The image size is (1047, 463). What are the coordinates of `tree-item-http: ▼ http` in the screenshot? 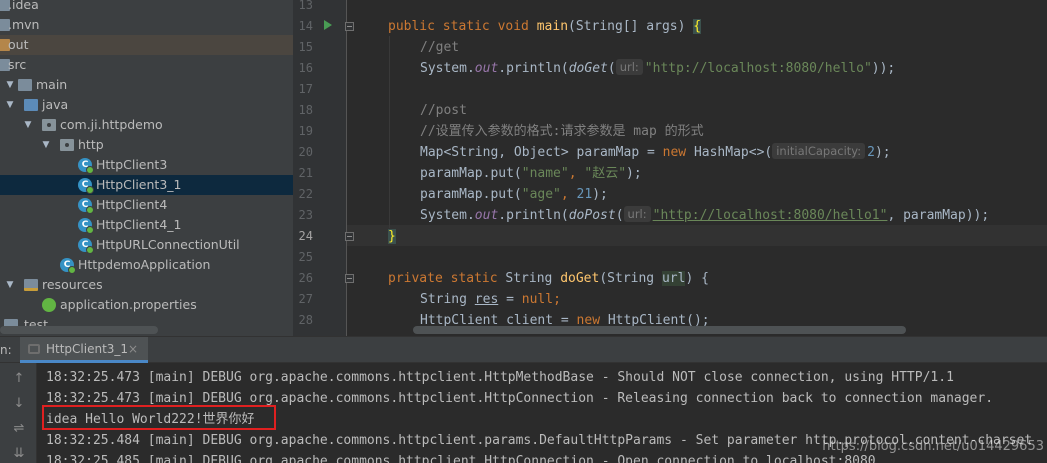 It's located at (146, 145).